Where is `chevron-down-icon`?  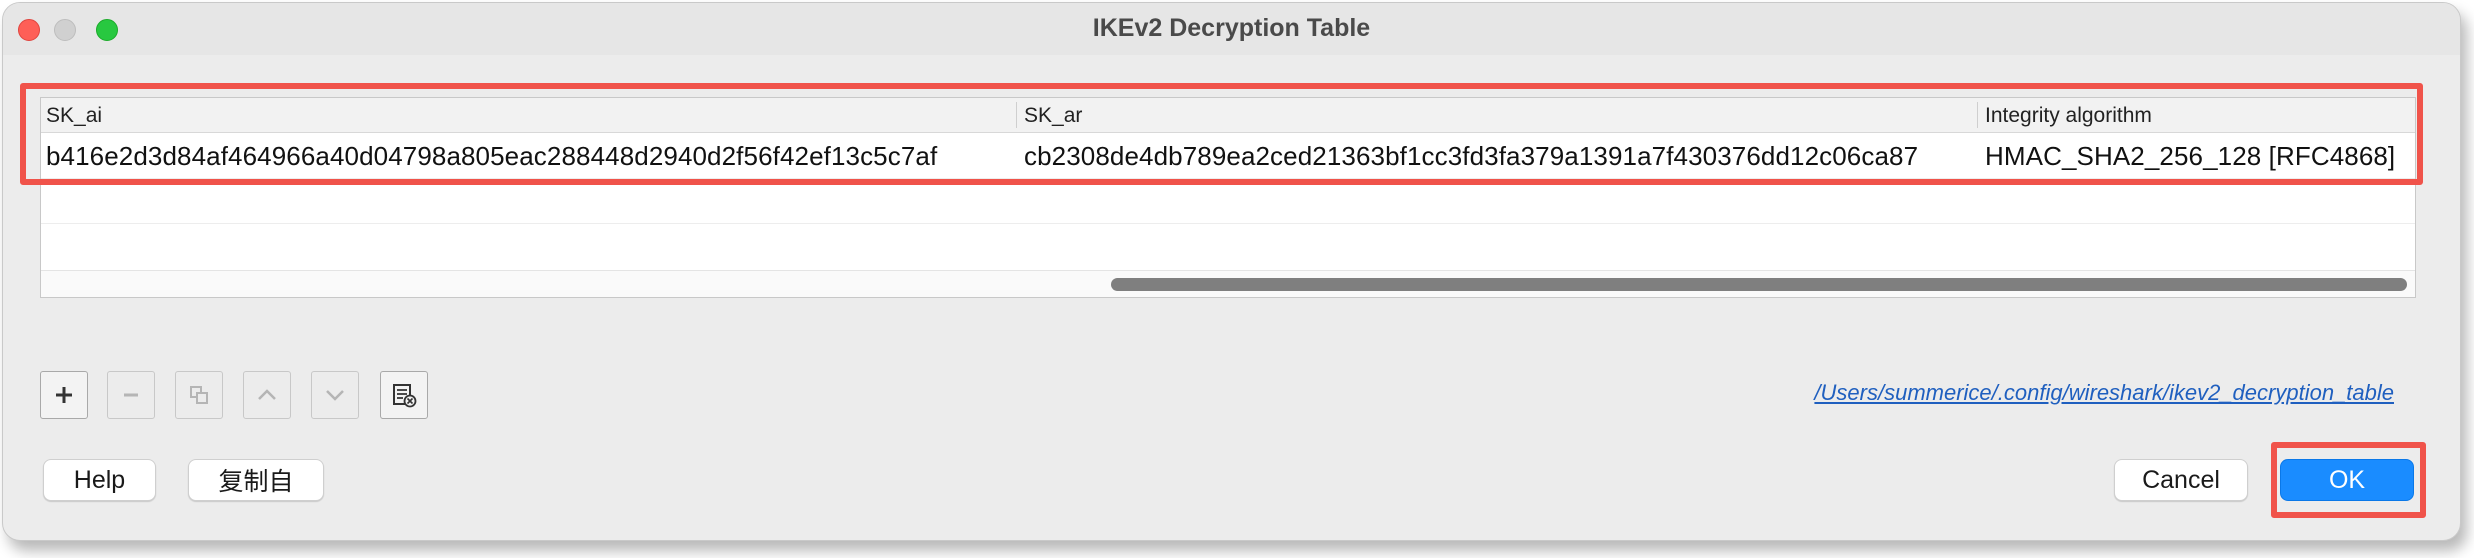 chevron-down-icon is located at coordinates (335, 395).